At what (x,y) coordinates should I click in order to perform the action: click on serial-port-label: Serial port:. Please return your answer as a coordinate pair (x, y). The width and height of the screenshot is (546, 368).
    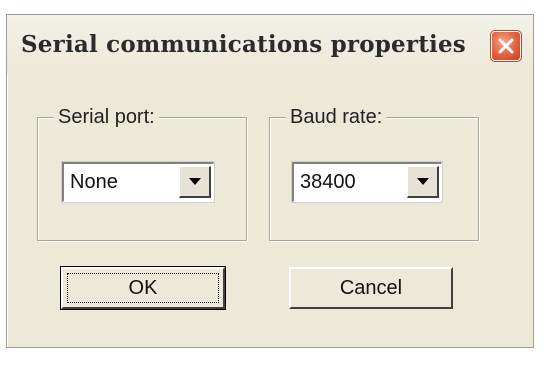
    Looking at the image, I should click on (106, 117).